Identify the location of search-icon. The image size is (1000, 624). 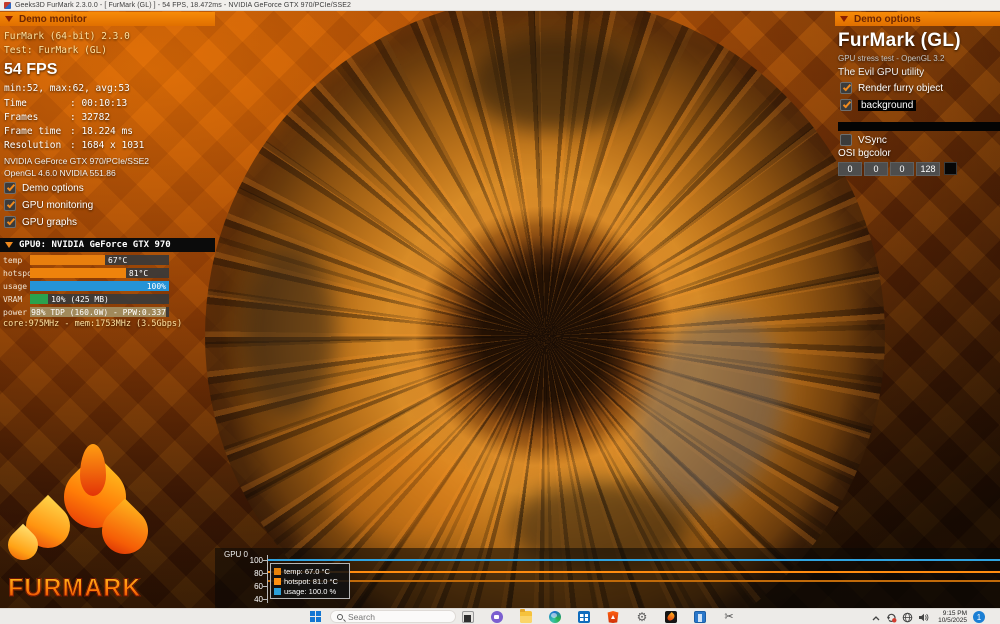
(340, 616).